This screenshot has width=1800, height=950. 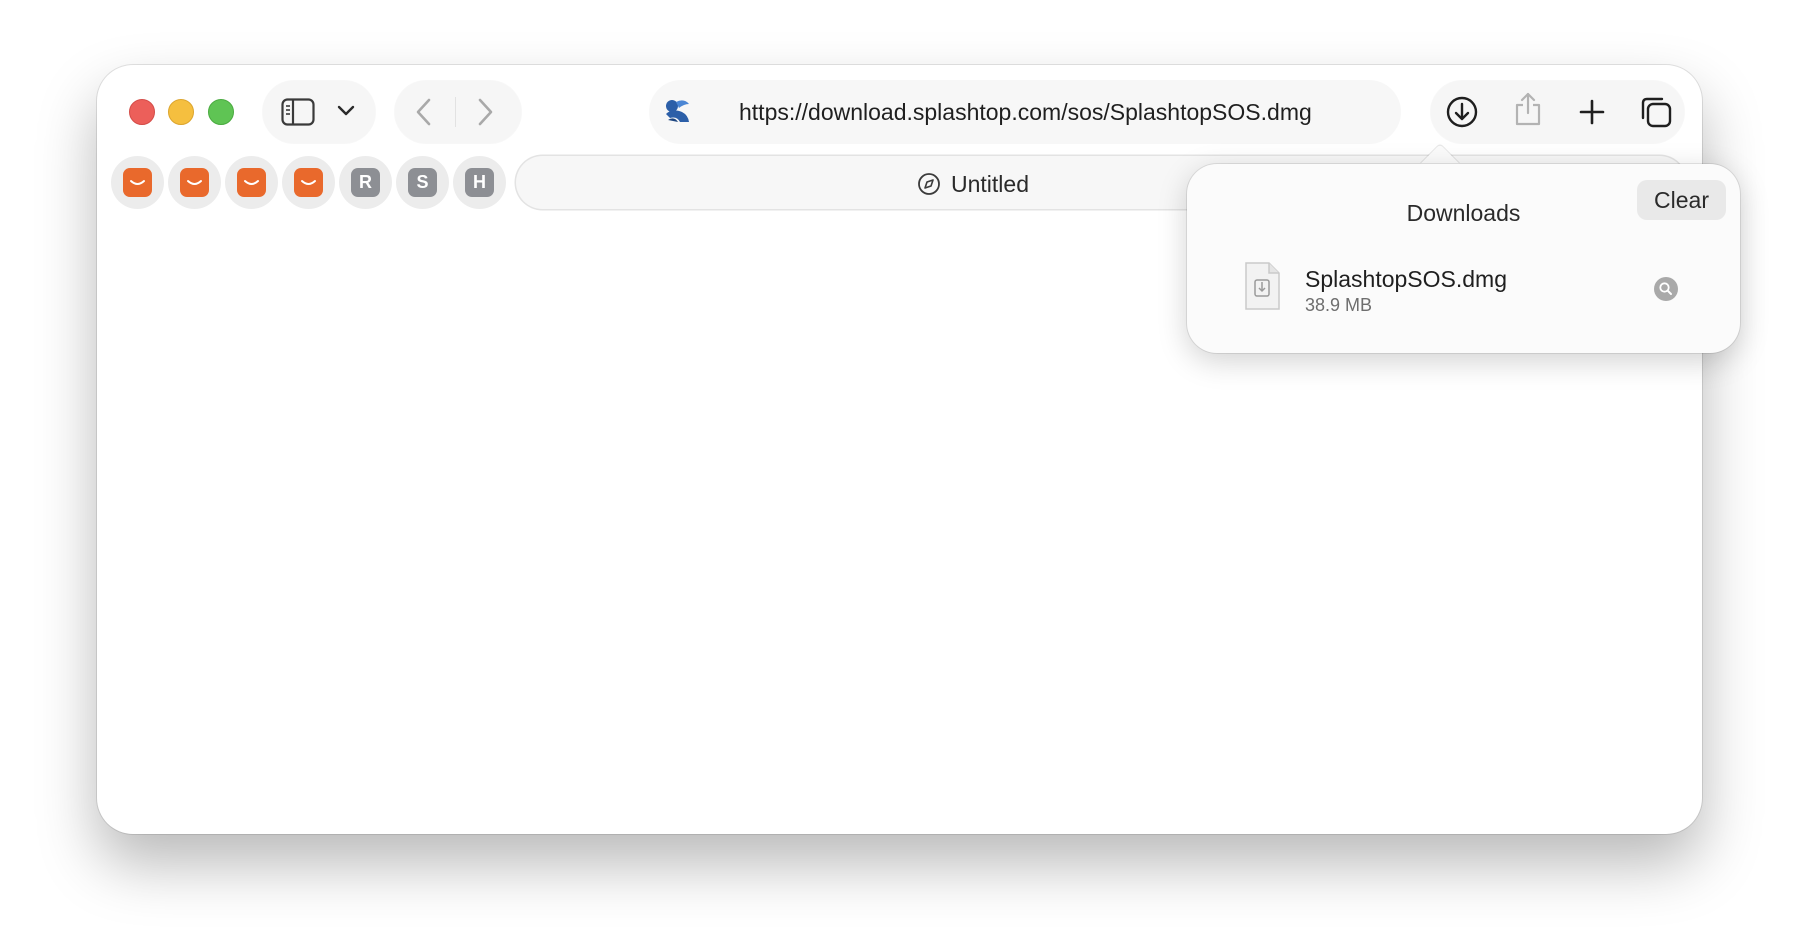 I want to click on downloads-popover: Downloads Clear SplashtopSOS.dmg 38.9 MB, so click(x=1463, y=258).